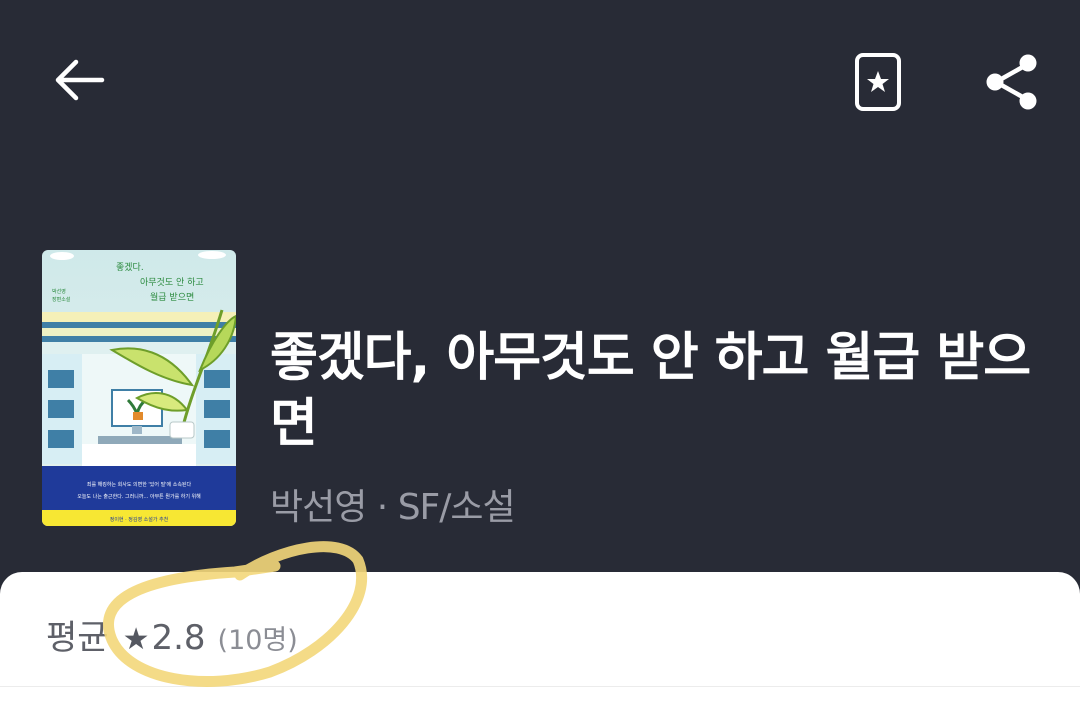 The height and width of the screenshot is (702, 1080). I want to click on cover-recommend: 정이현 · 정김영 소설가 추천, so click(139, 519).